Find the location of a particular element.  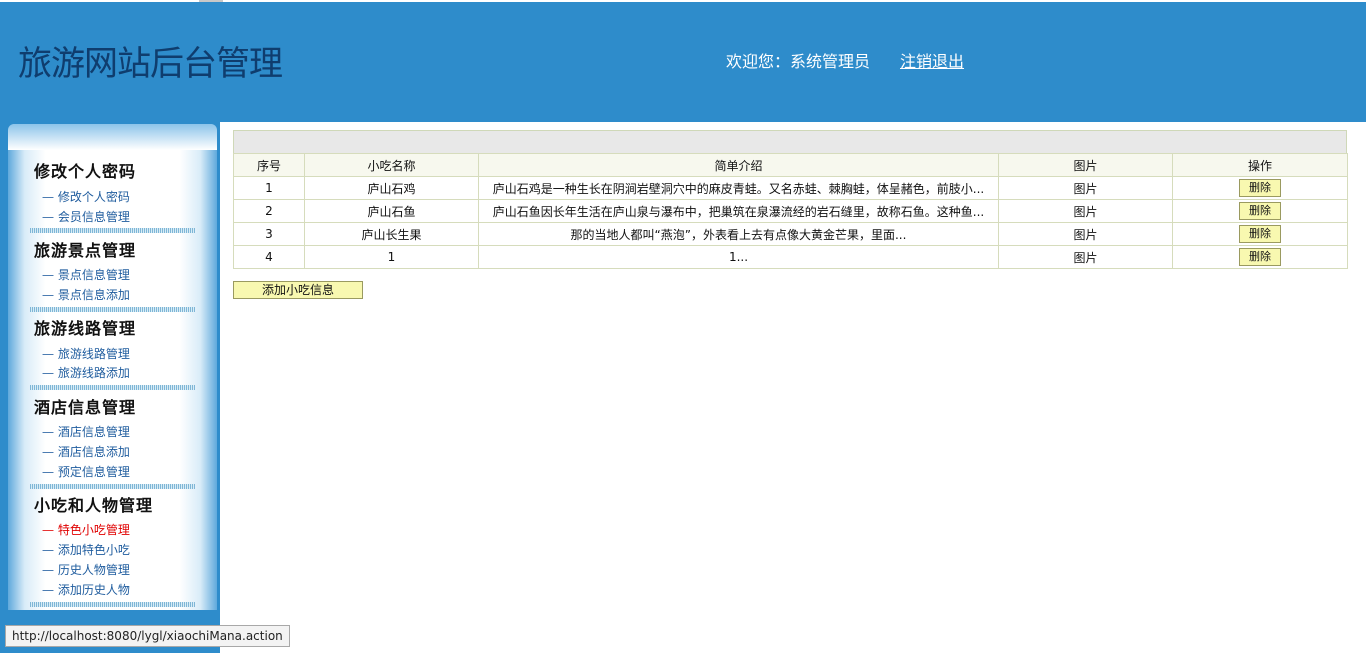

table-title-bar is located at coordinates (790, 142).